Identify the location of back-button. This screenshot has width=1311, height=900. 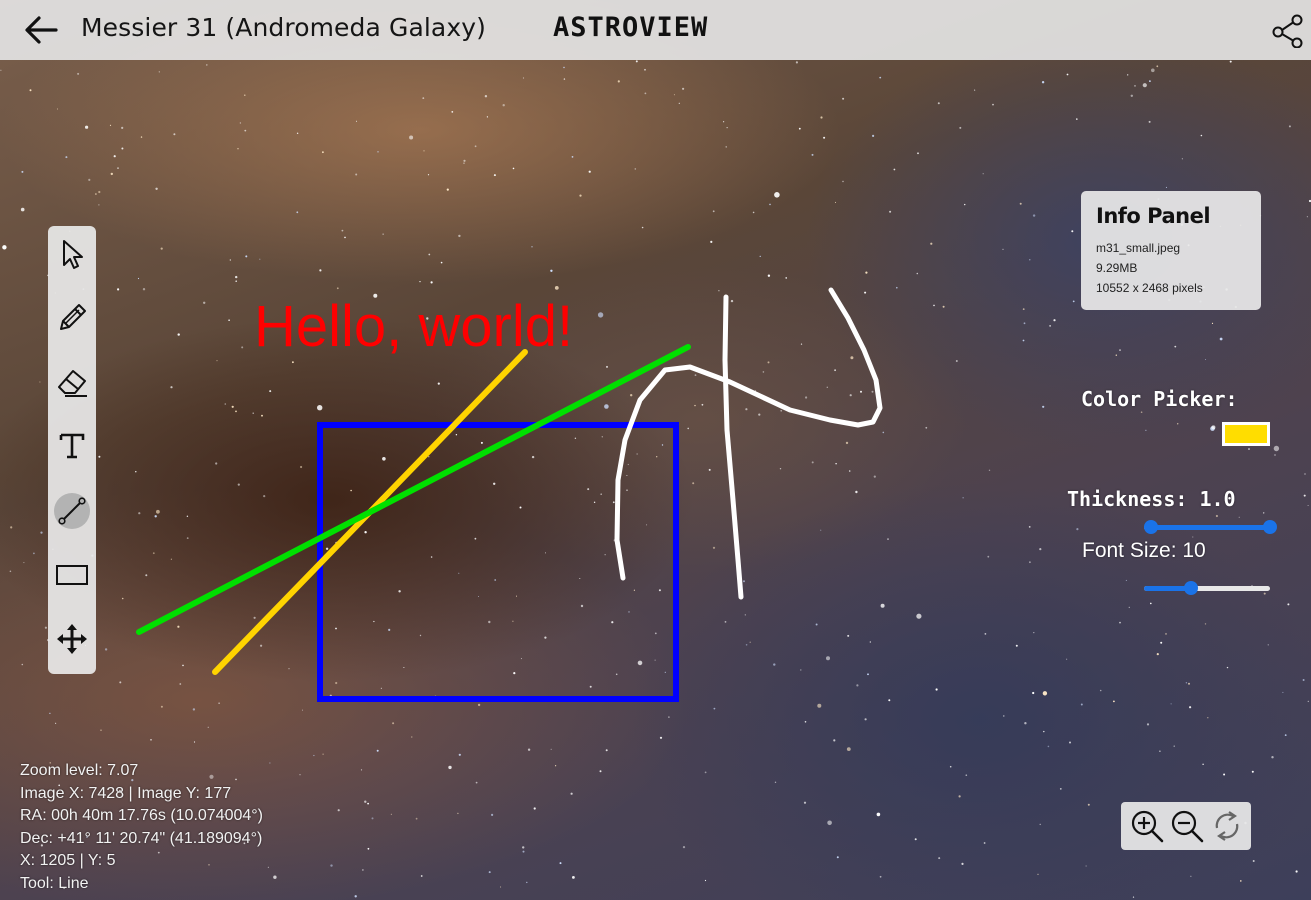
(41, 30).